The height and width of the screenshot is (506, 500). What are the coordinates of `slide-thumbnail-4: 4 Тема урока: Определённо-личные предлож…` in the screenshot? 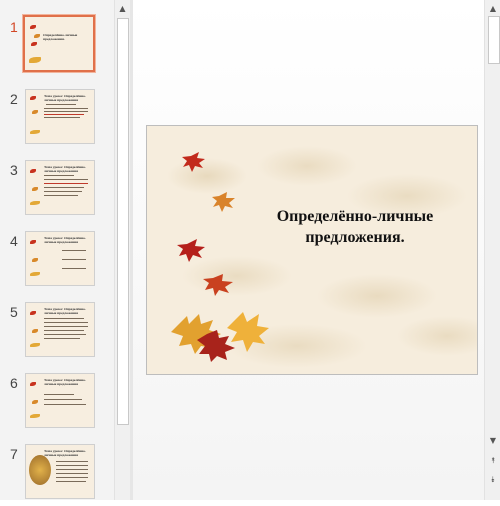 It's located at (57, 262).